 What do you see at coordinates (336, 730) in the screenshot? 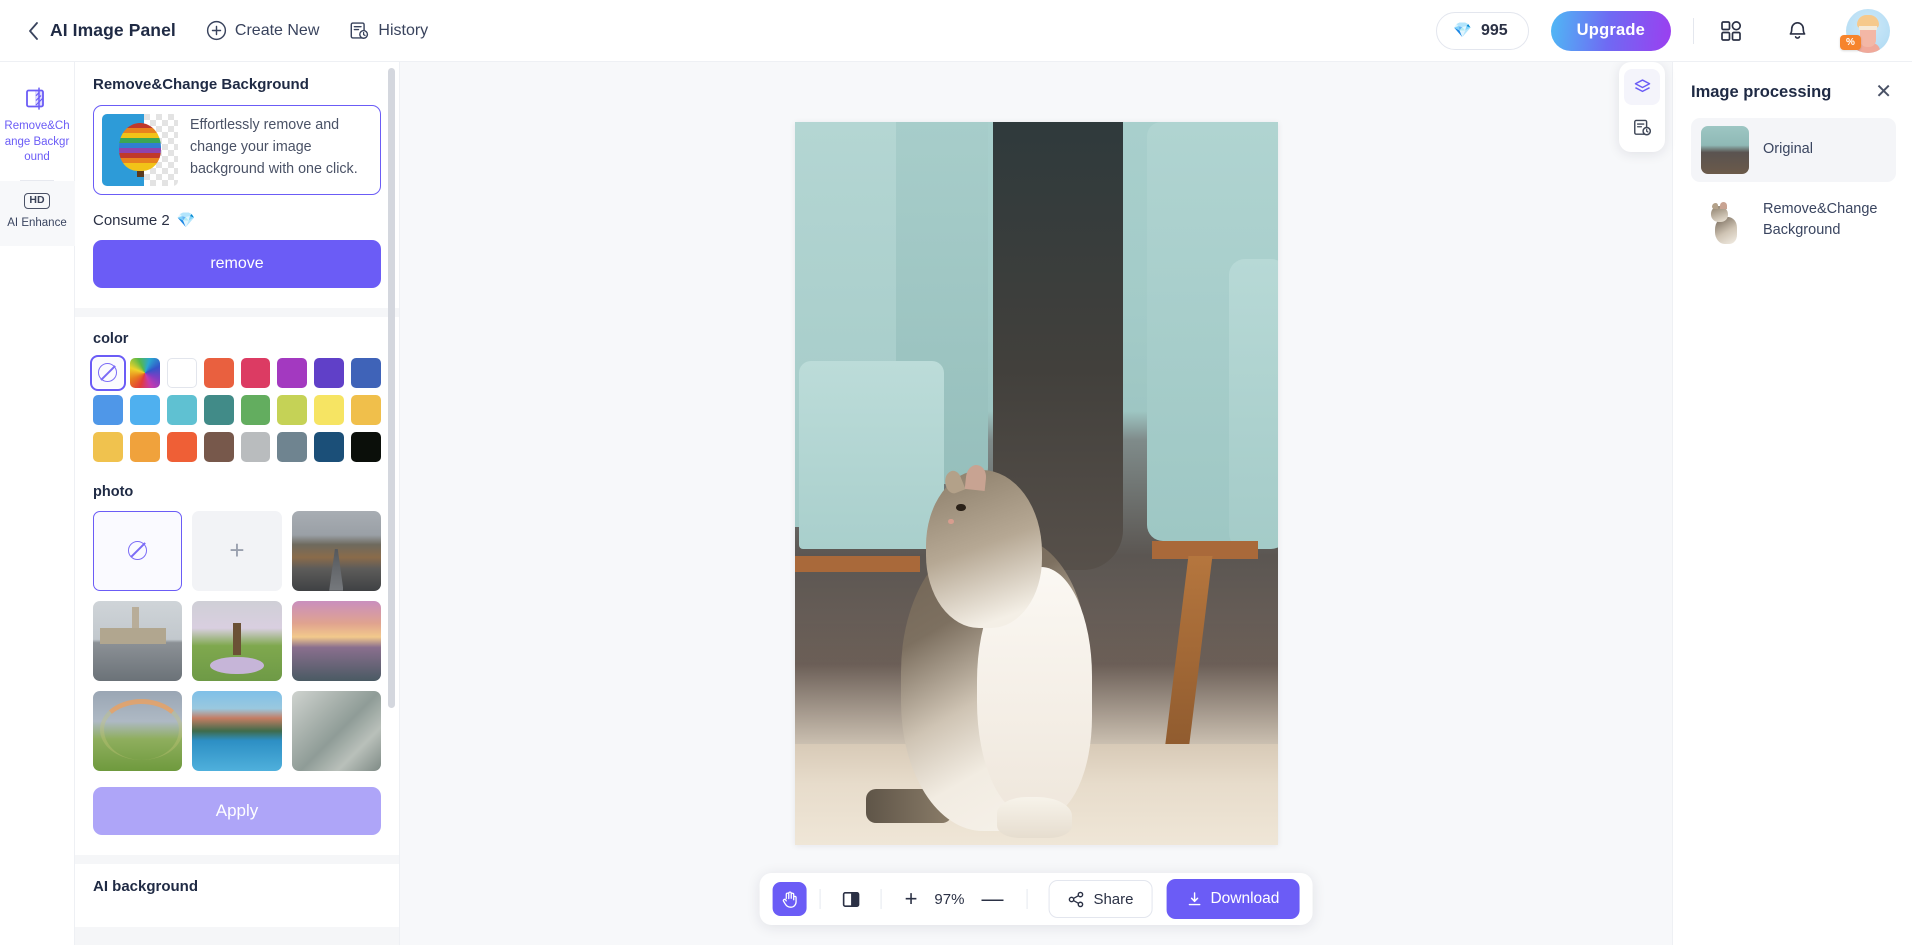
I see `photo-option-abstract-grey` at bounding box center [336, 730].